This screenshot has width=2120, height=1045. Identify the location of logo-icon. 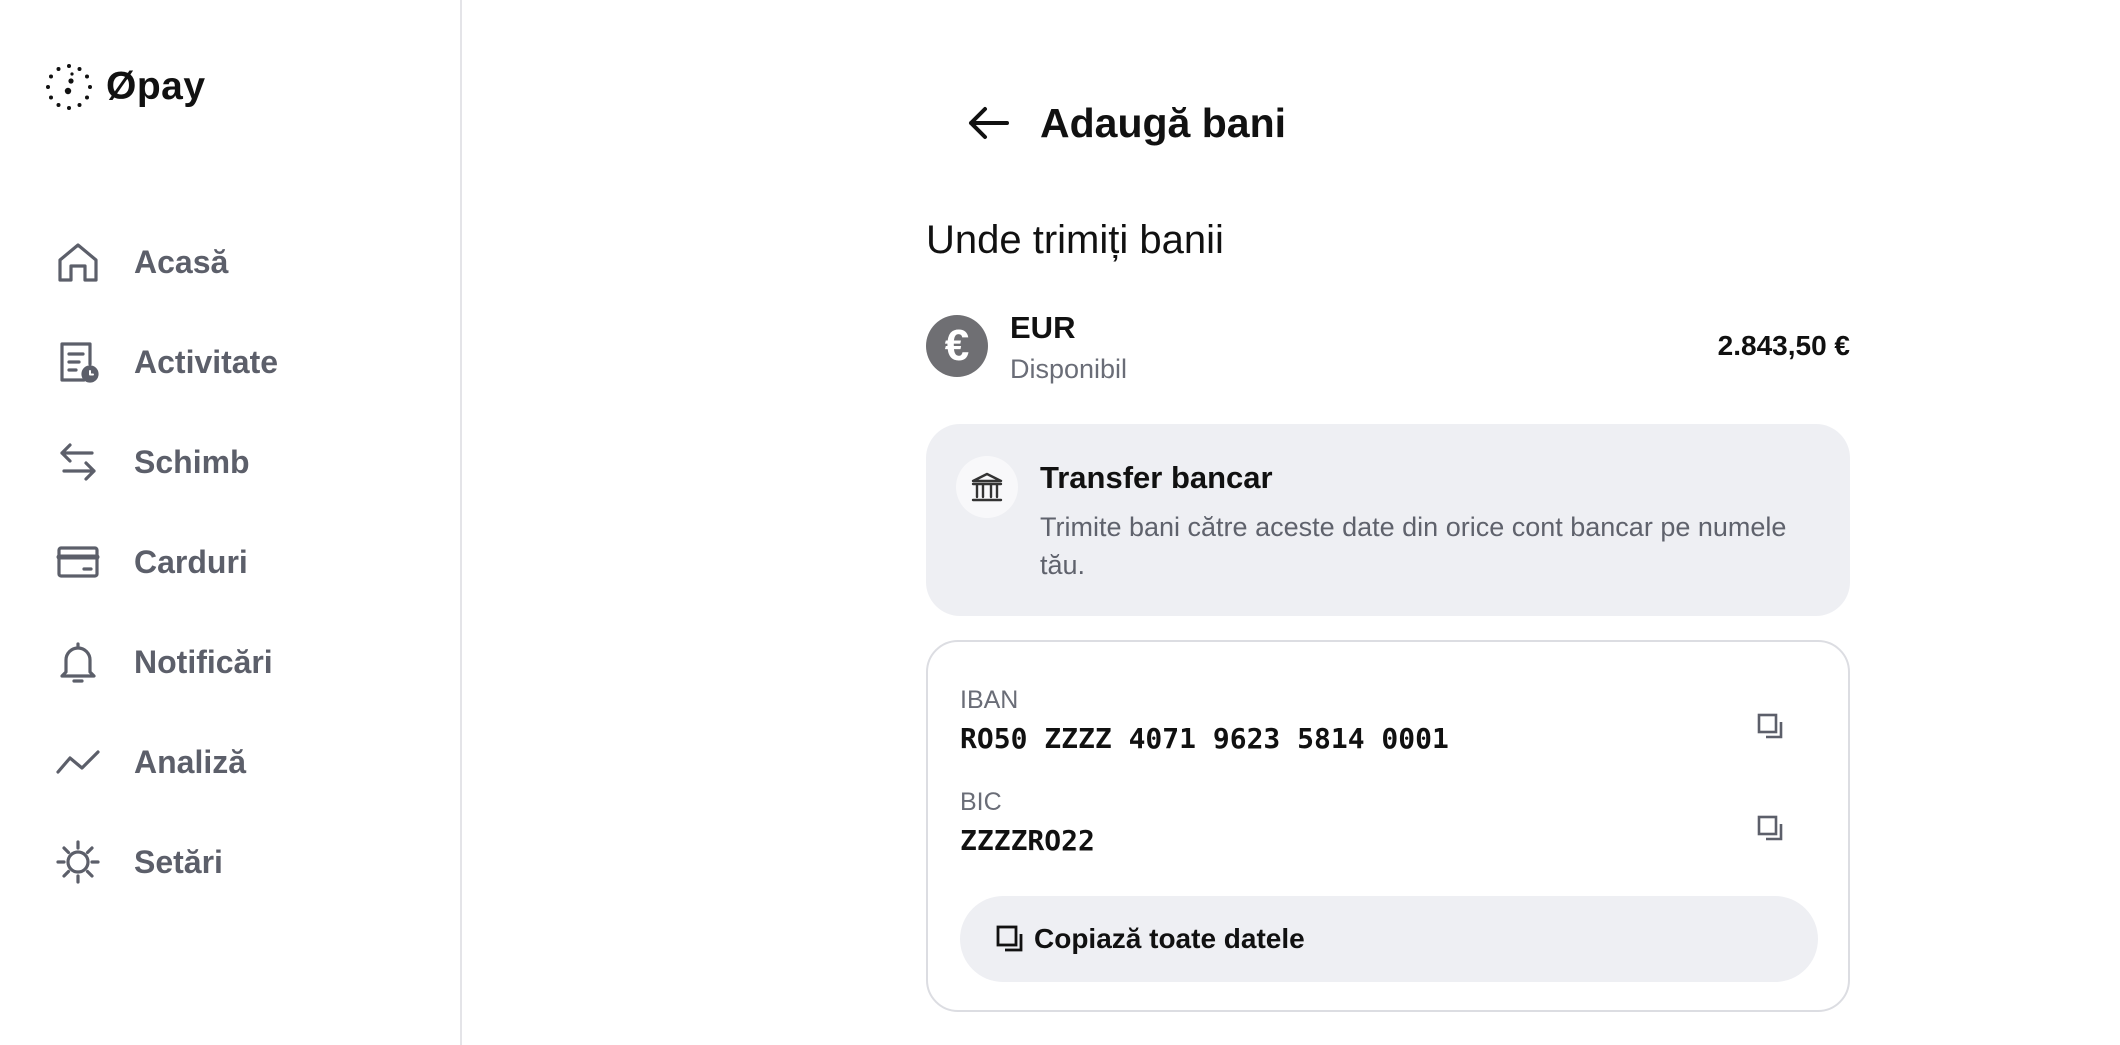
(69, 87).